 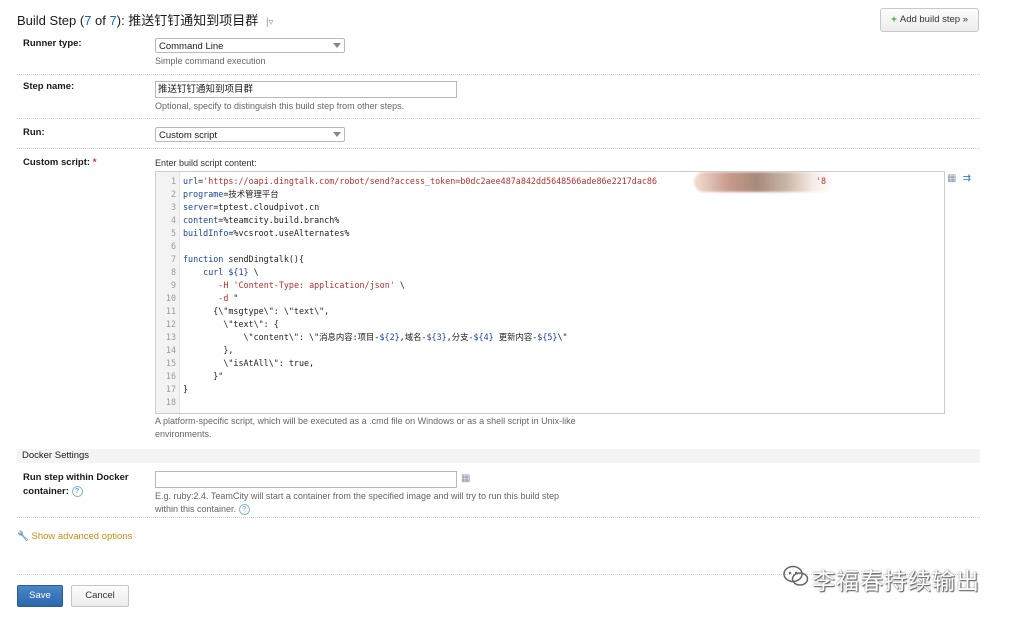 I want to click on show-advanced-options-label: Show advanced options, so click(x=82, y=536).